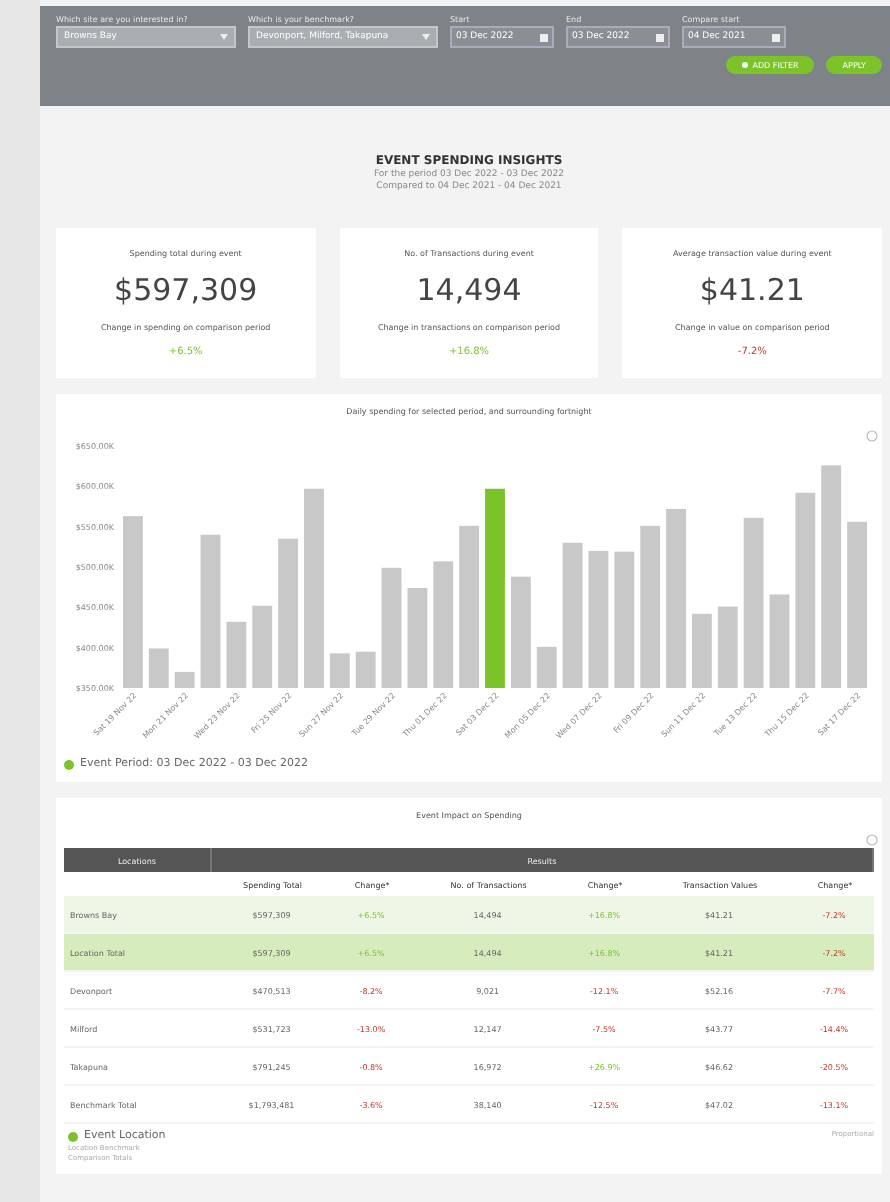 This screenshot has height=1202, width=890. I want to click on card-value: $41.21, so click(752, 290).